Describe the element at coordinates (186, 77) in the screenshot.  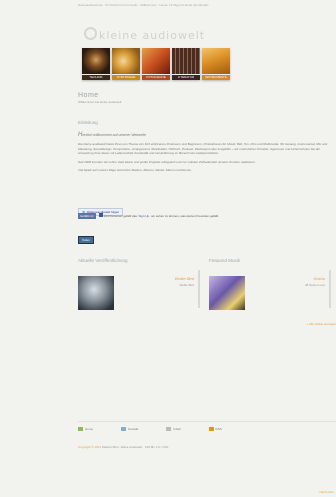
I see `category-label: Literatur` at that location.